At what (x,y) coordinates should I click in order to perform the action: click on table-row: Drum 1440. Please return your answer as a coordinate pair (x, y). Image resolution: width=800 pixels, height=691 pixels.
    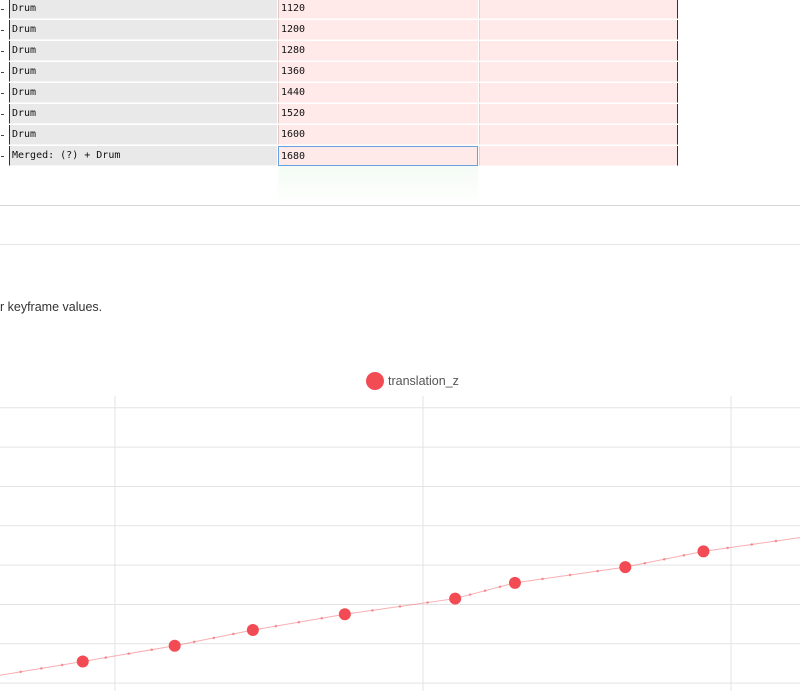
    Looking at the image, I should click on (340, 93).